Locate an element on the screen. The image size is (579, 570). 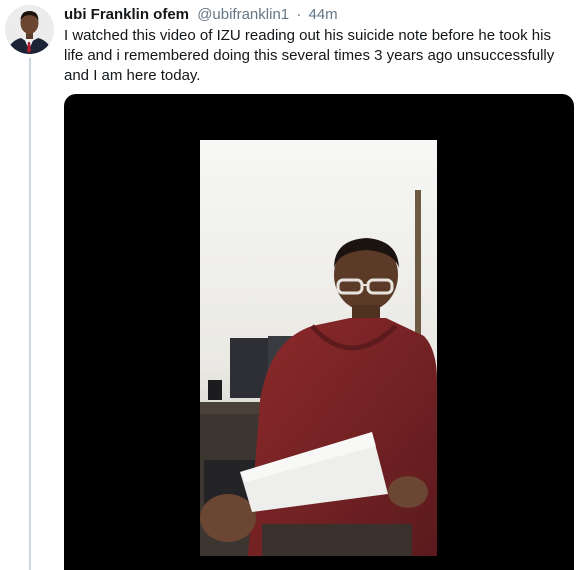
avatar-photo-icon is located at coordinates (29, 29).